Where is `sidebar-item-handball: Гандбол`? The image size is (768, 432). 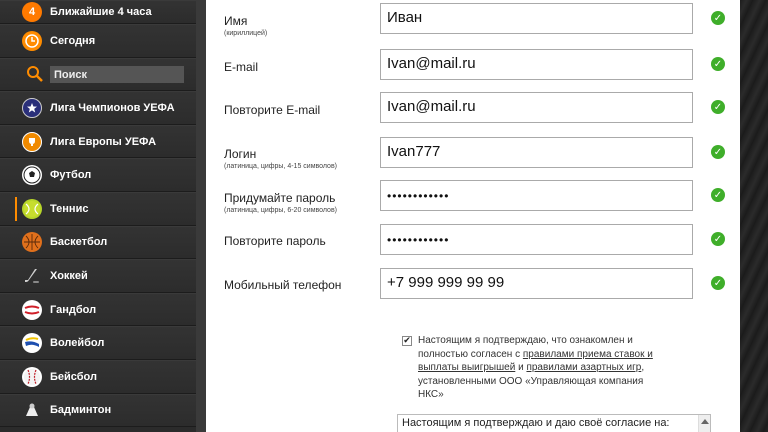
sidebar-item-handball: Гандбол is located at coordinates (98, 309).